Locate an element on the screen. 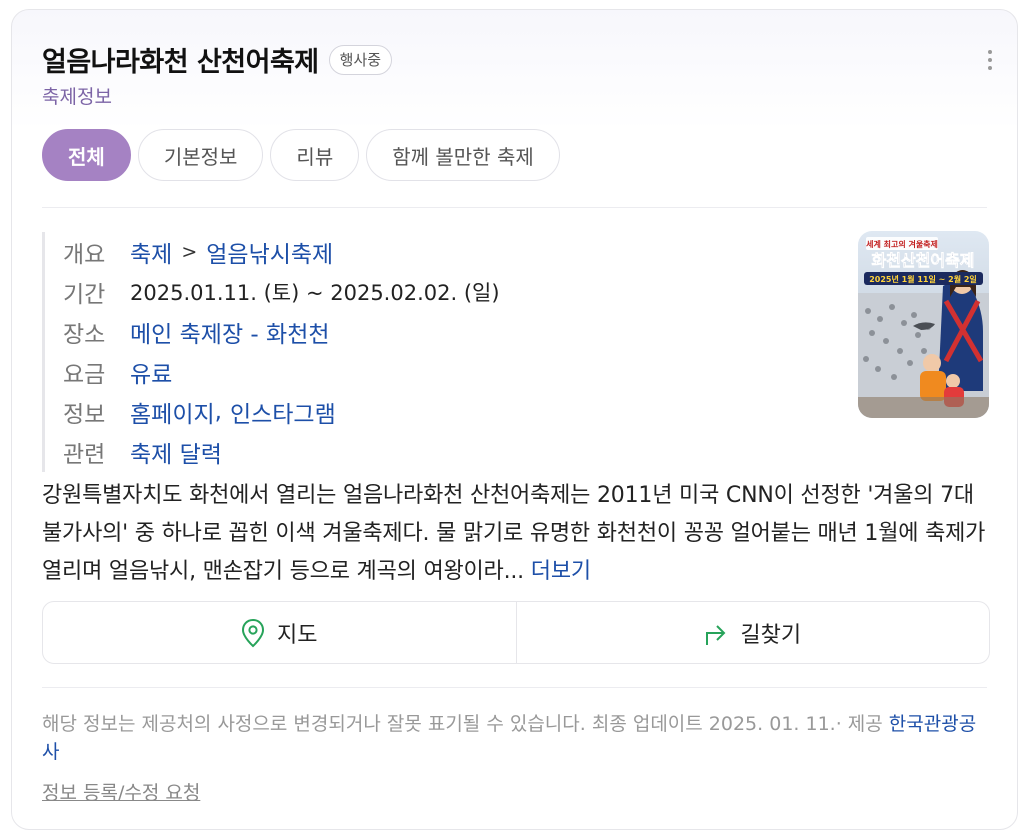  info-row-links: 정보 홈페이지 , 인스타그램 is located at coordinates (281, 412).